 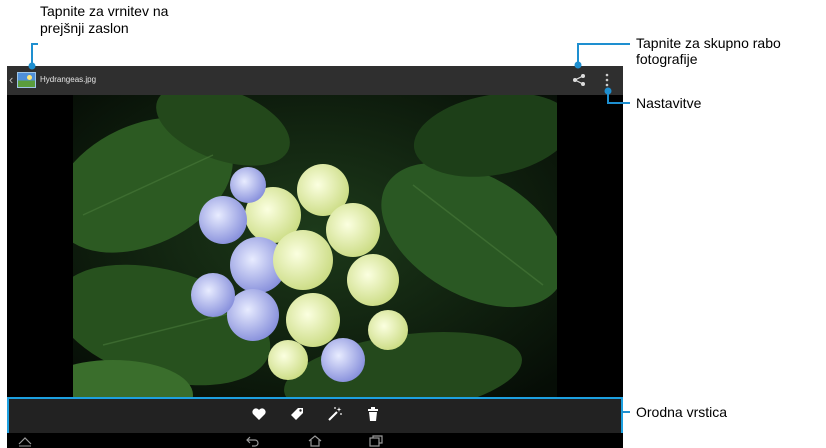 I want to click on callout-share-line1: Tapnite za skupno rabo, so click(x=708, y=43).